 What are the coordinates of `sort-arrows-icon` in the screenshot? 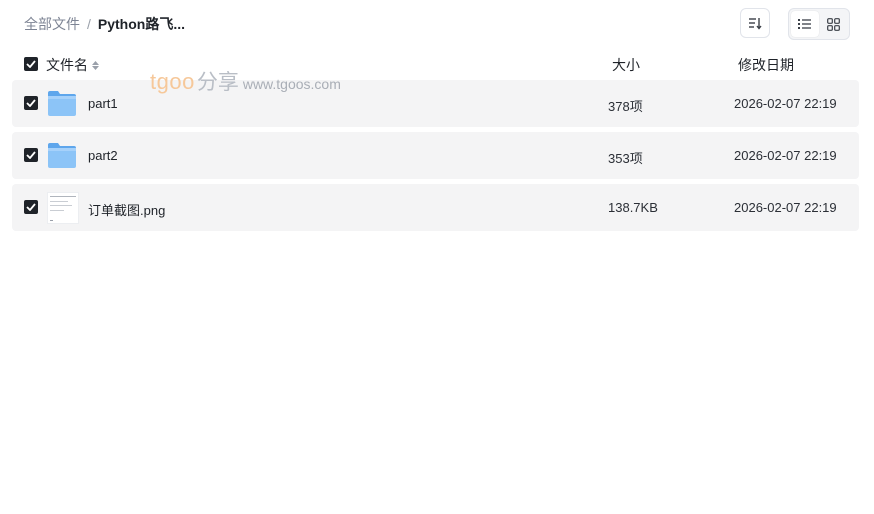 It's located at (95, 65).